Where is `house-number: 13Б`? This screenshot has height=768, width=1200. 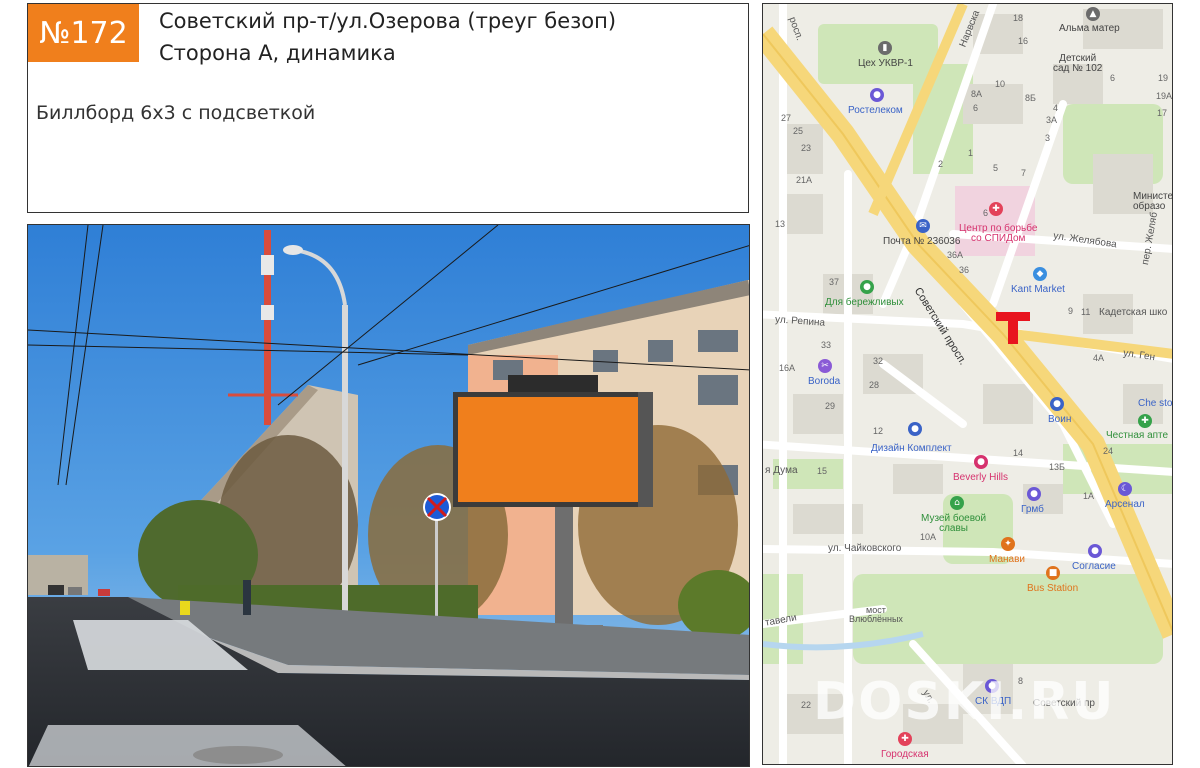 house-number: 13Б is located at coordinates (1057, 467).